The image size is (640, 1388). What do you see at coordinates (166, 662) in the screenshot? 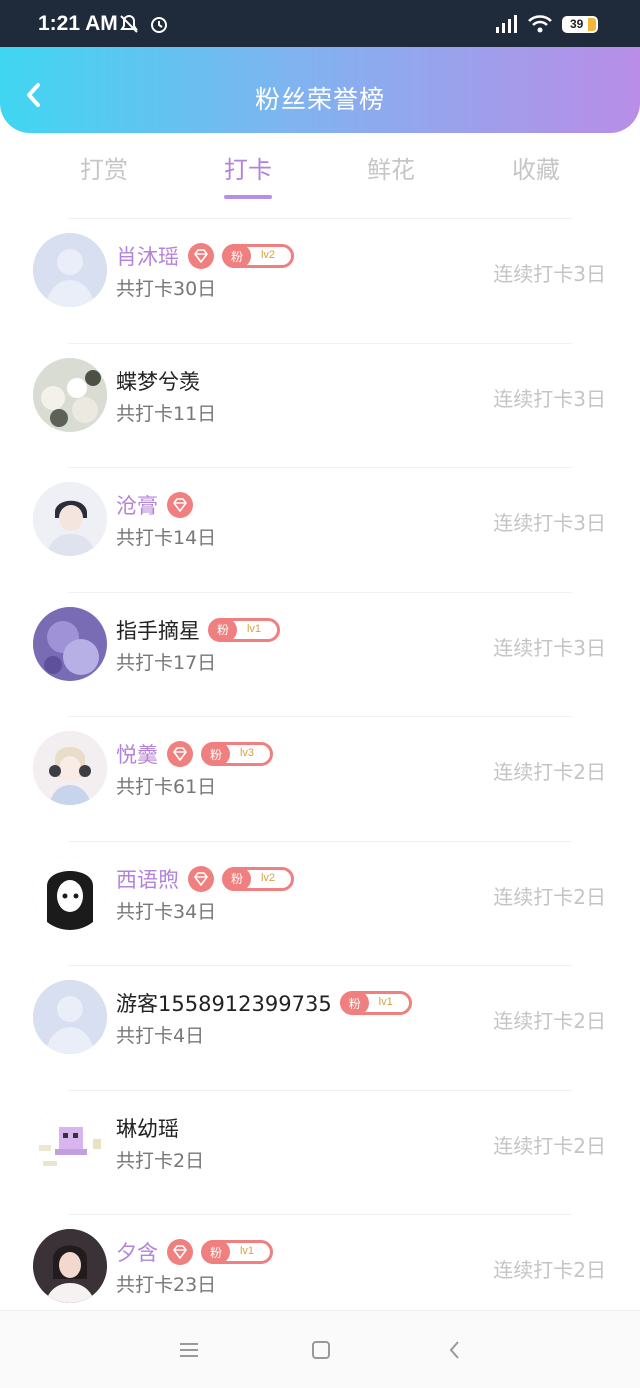
I see `total-checkins: 共打卡17日` at bounding box center [166, 662].